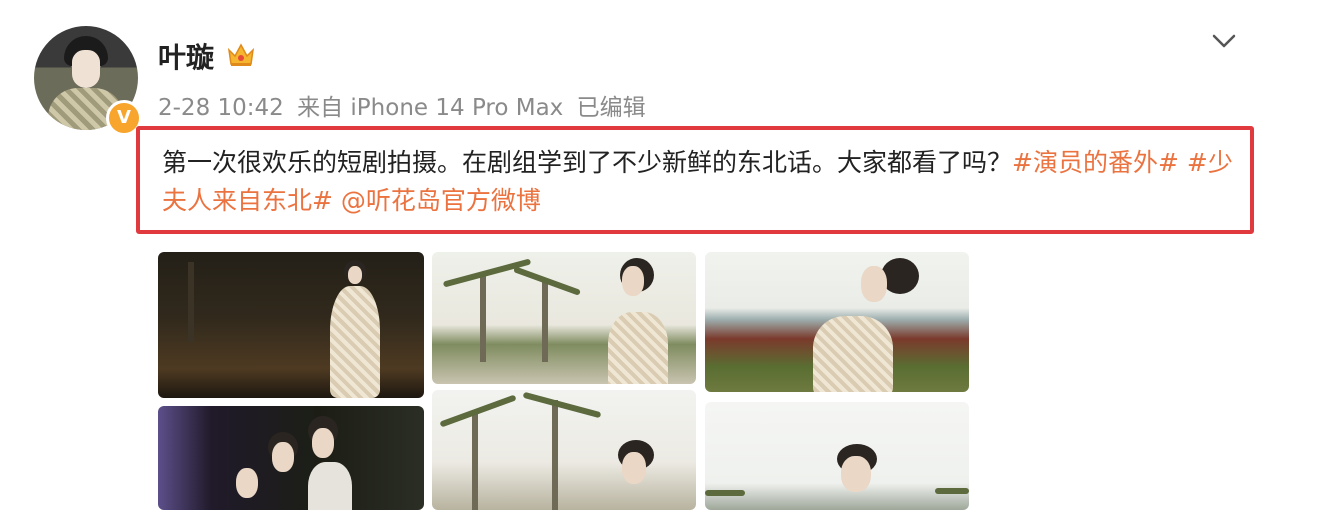 This screenshot has height=520, width=1328. Describe the element at coordinates (330, 486) in the screenshot. I see `figure-shirt` at that location.